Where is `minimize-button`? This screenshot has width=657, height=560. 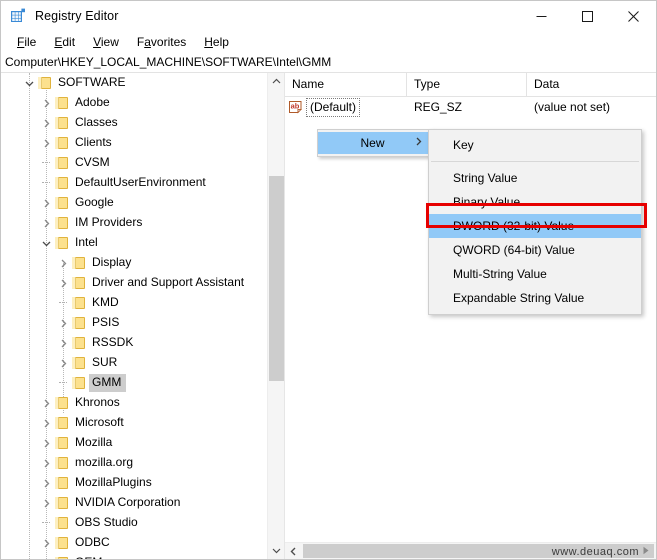 minimize-button is located at coordinates (541, 16).